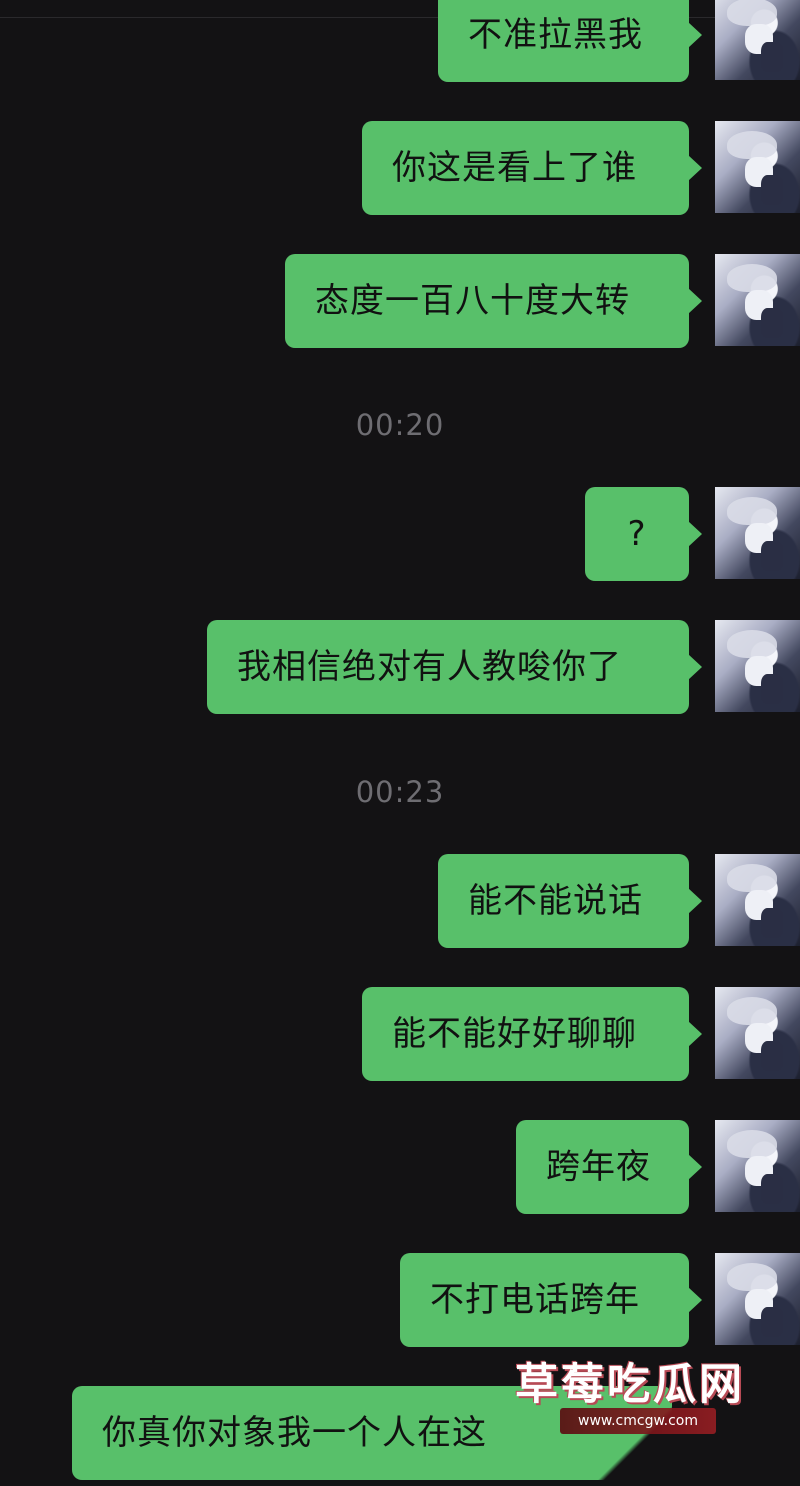 The image size is (800, 1486). Describe the element at coordinates (532, 168) in the screenshot. I see `message-bubble: 你这是看上了谁` at that location.